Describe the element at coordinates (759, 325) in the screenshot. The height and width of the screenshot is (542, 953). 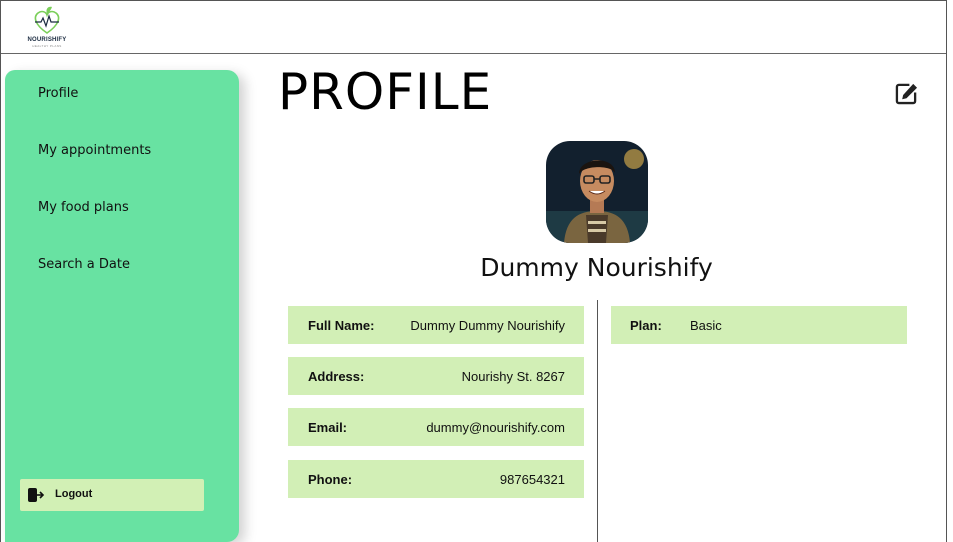
I see `plan-row: Plan: Basic` at that location.